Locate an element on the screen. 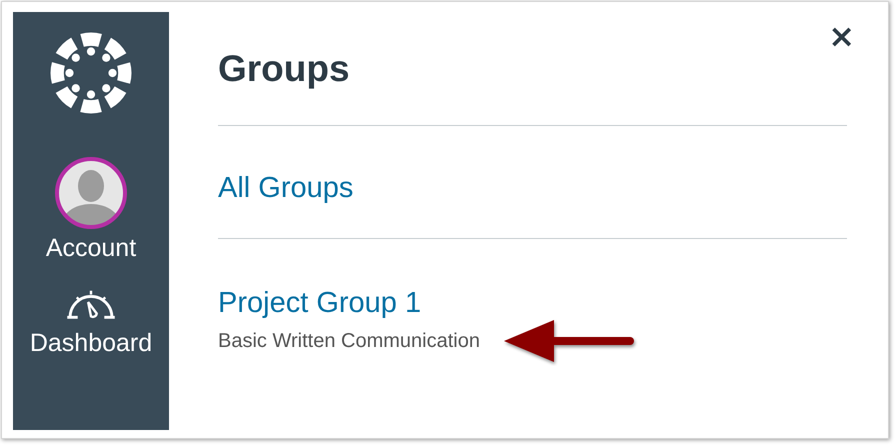 The image size is (896, 446). close-button: × is located at coordinates (841, 36).